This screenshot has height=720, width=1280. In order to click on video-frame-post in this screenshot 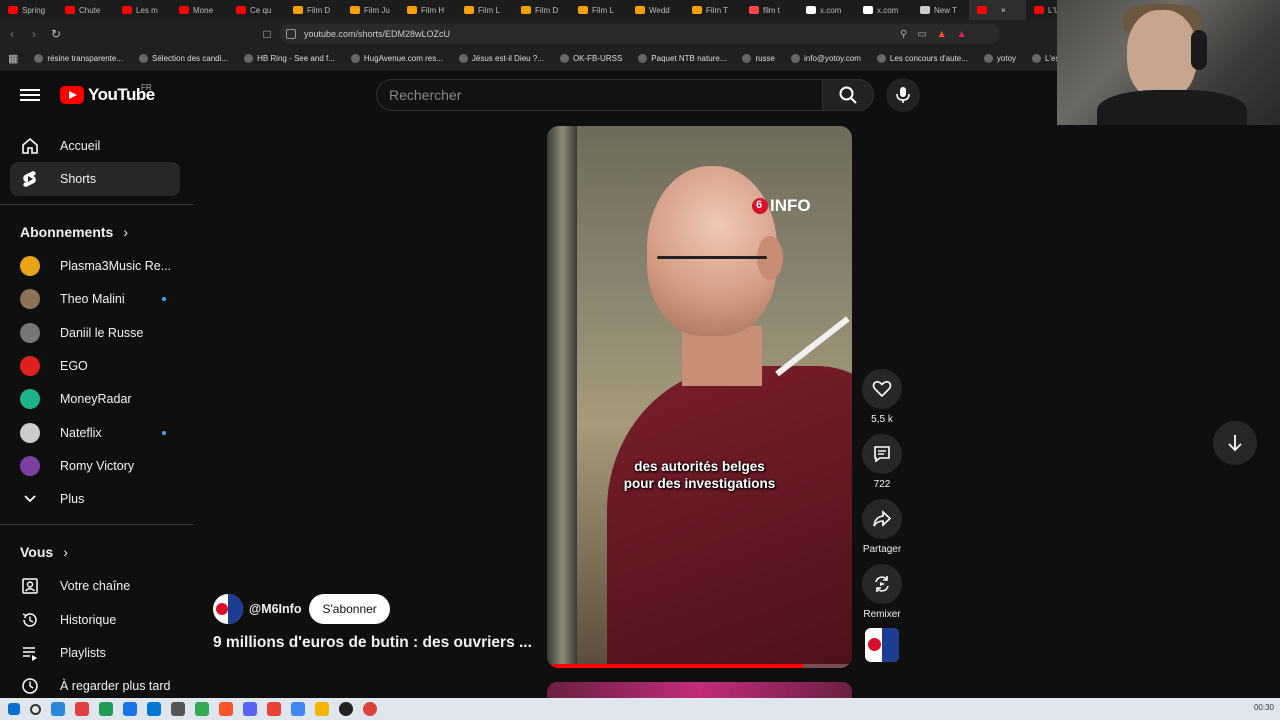, I will do `click(562, 397)`.